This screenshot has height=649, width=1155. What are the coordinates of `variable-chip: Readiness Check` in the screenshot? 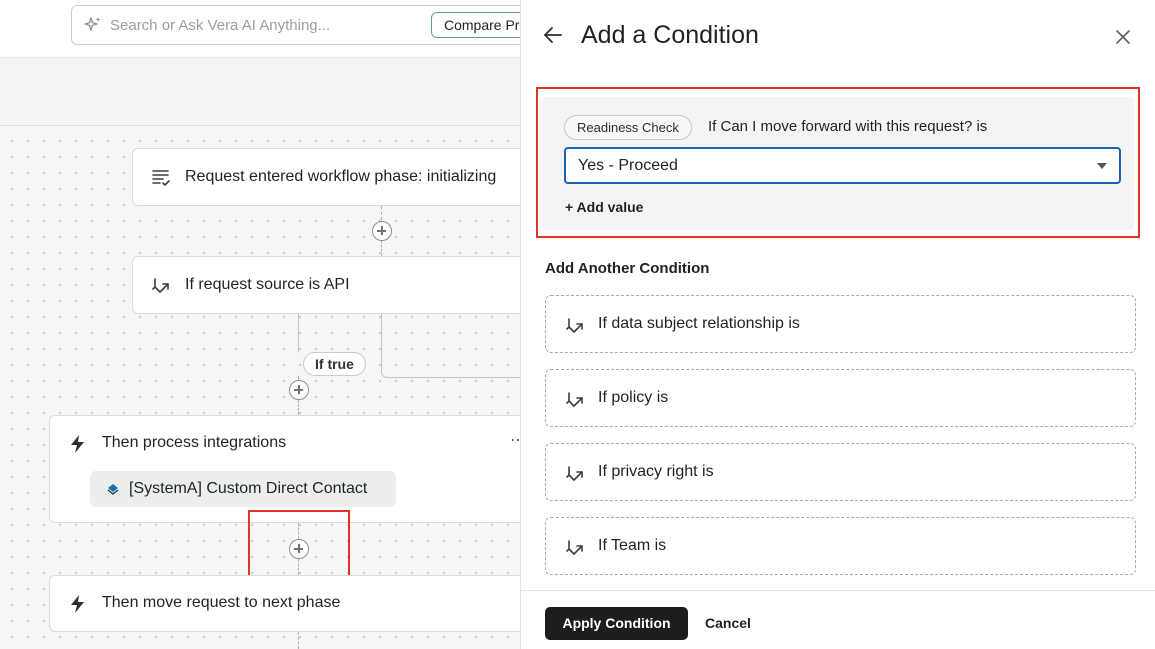 It's located at (628, 127).